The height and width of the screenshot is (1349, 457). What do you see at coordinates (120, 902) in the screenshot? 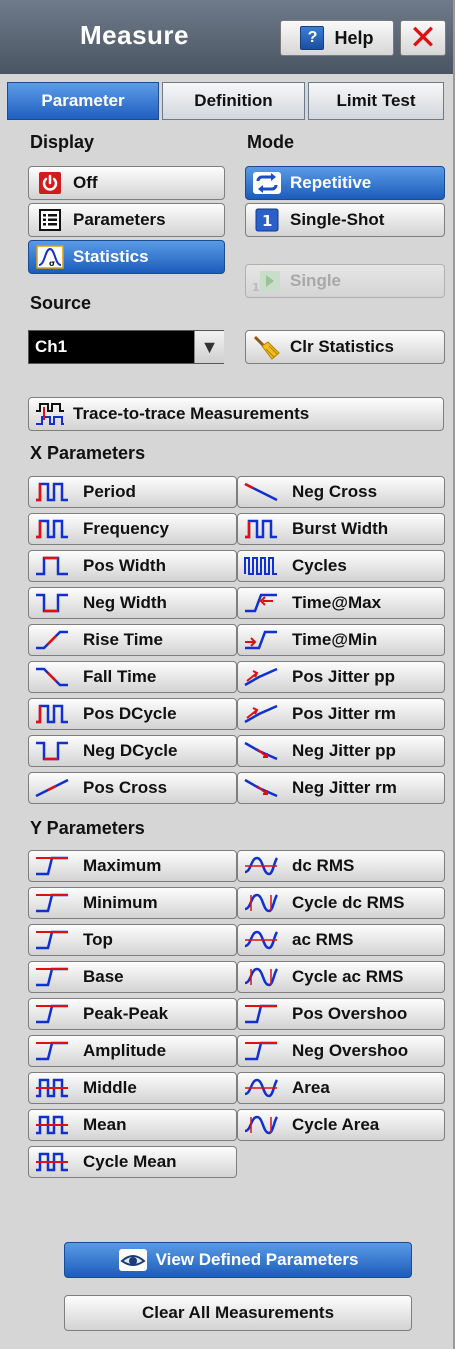
I see `param-label: Minimum` at bounding box center [120, 902].